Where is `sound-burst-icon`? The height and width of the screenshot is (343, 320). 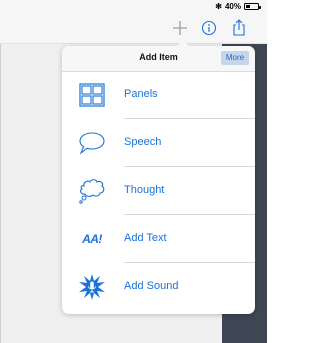 sound-burst-icon is located at coordinates (92, 287).